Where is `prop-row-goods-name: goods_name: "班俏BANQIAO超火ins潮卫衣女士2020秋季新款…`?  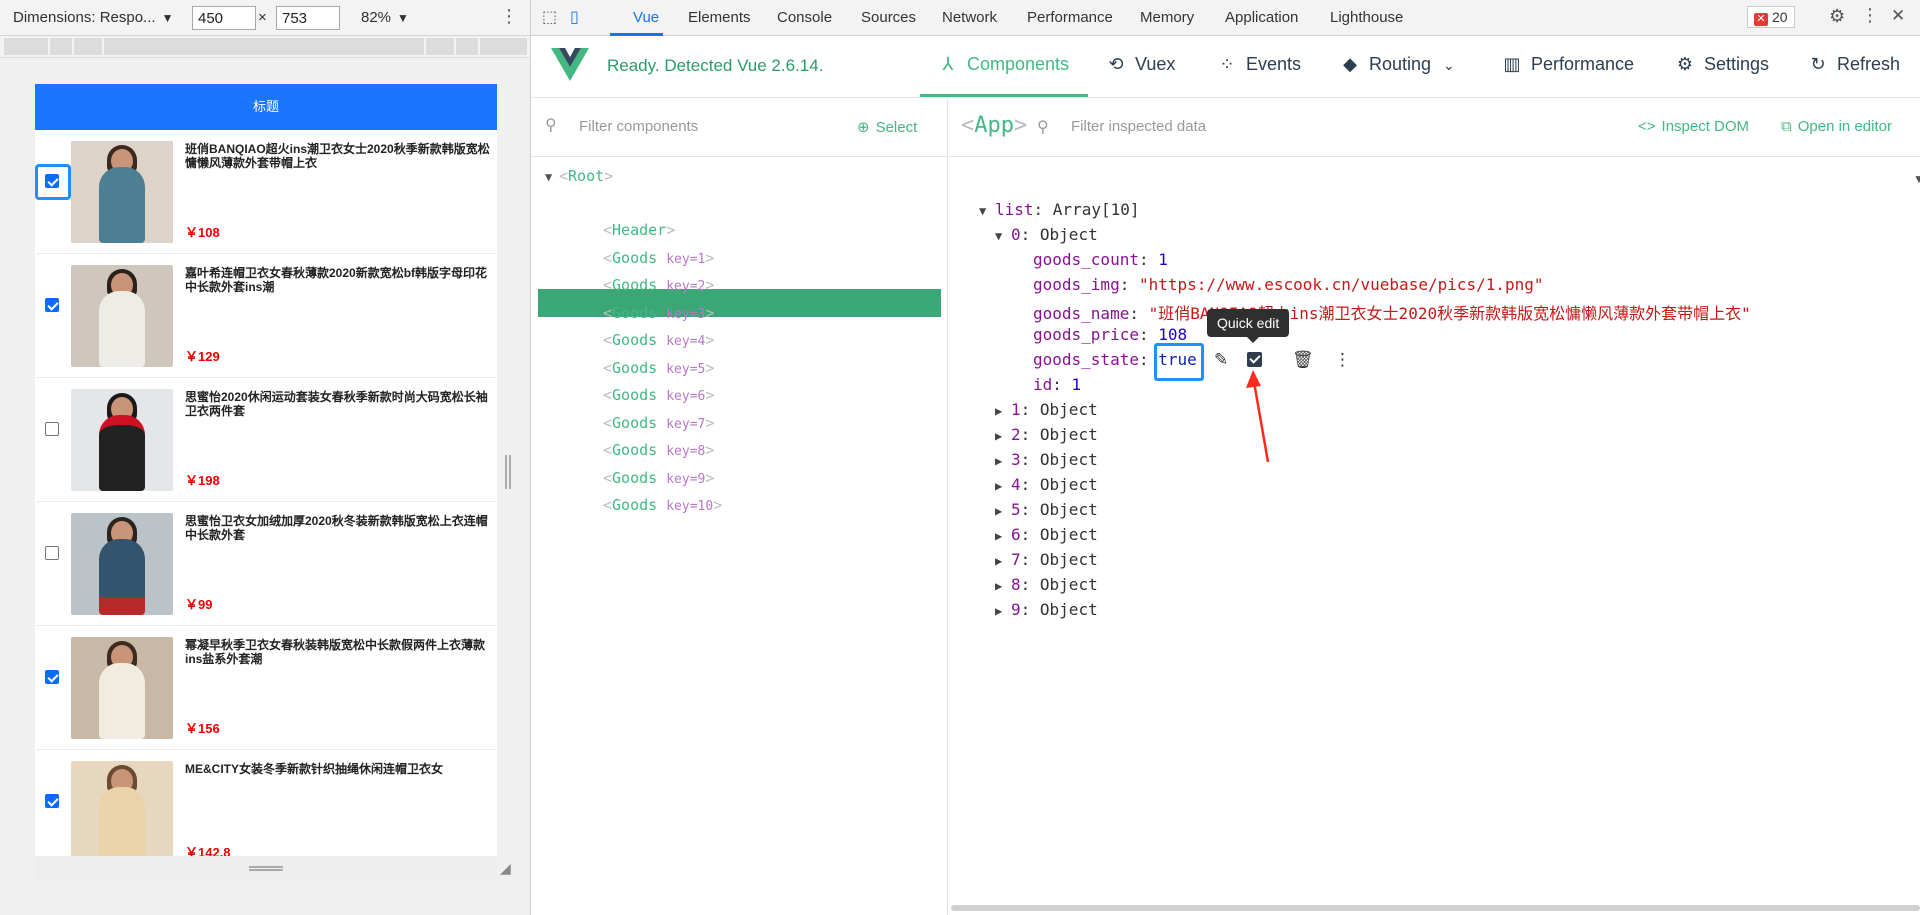 prop-row-goods-name: goods_name: "班俏BANQIAO超火ins潮卫衣女士2020秋季新款… is located at coordinates (1392, 312).